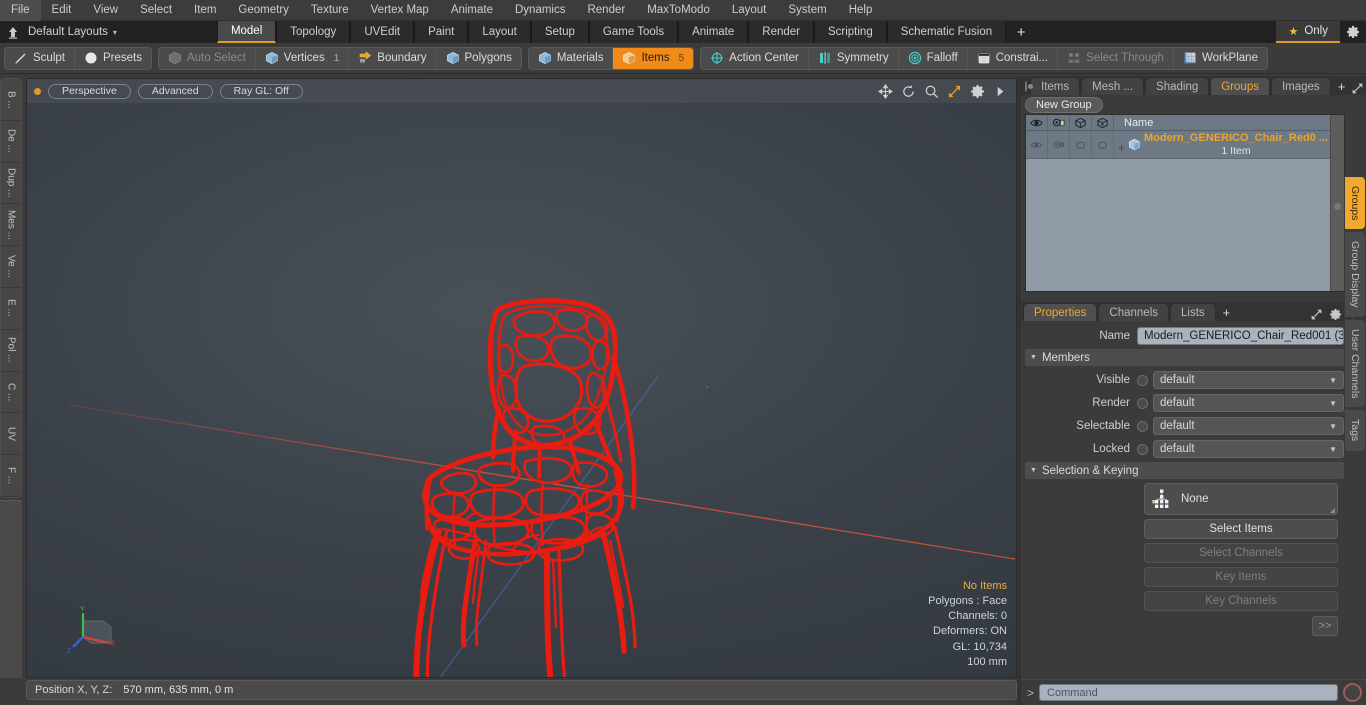 The image size is (1366, 705). What do you see at coordinates (1103, 144) in the screenshot?
I see `row-locked-toggle` at bounding box center [1103, 144].